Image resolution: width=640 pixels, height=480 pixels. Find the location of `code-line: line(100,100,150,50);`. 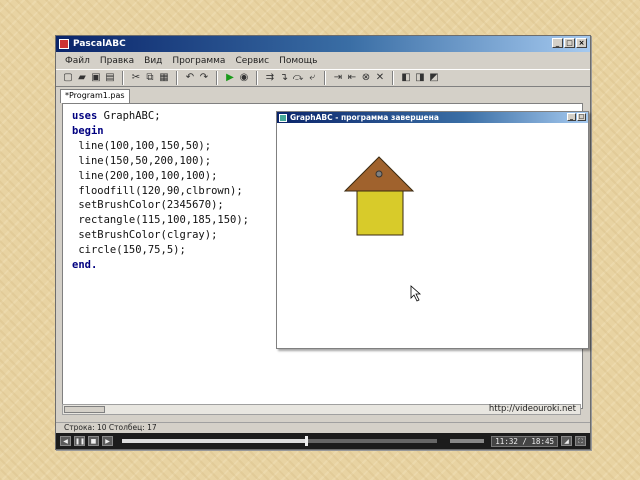

code-line: line(100,100,150,50); is located at coordinates (160, 146).